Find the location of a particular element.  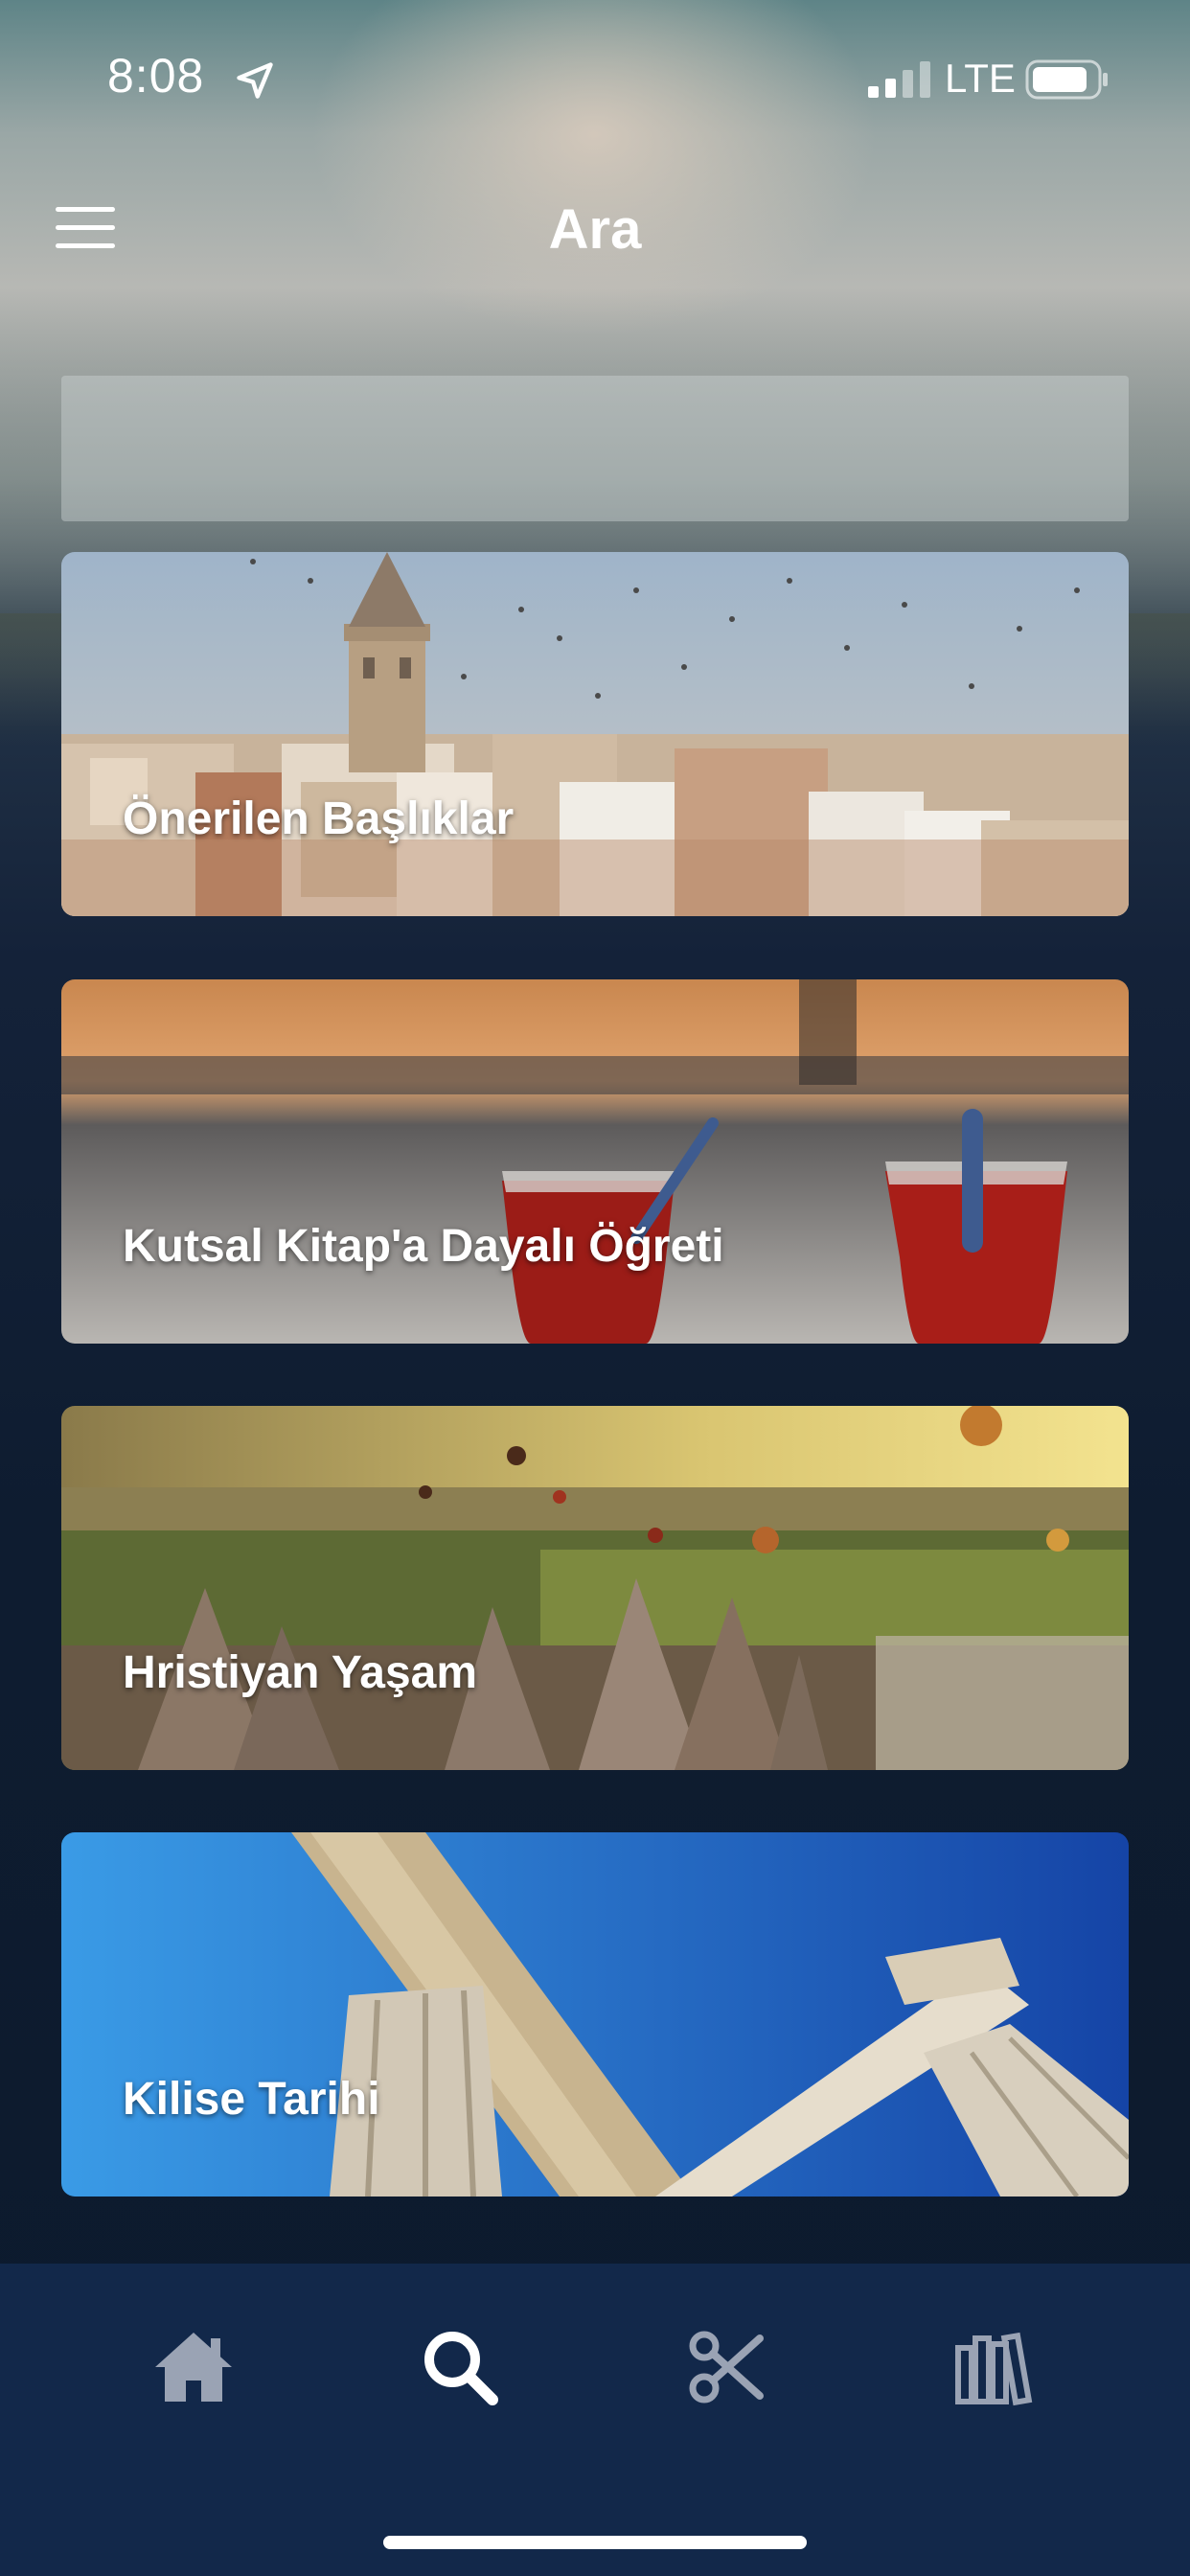

category-card-hristiyan-yasam: Hristiyan Yaşam is located at coordinates (595, 1588).